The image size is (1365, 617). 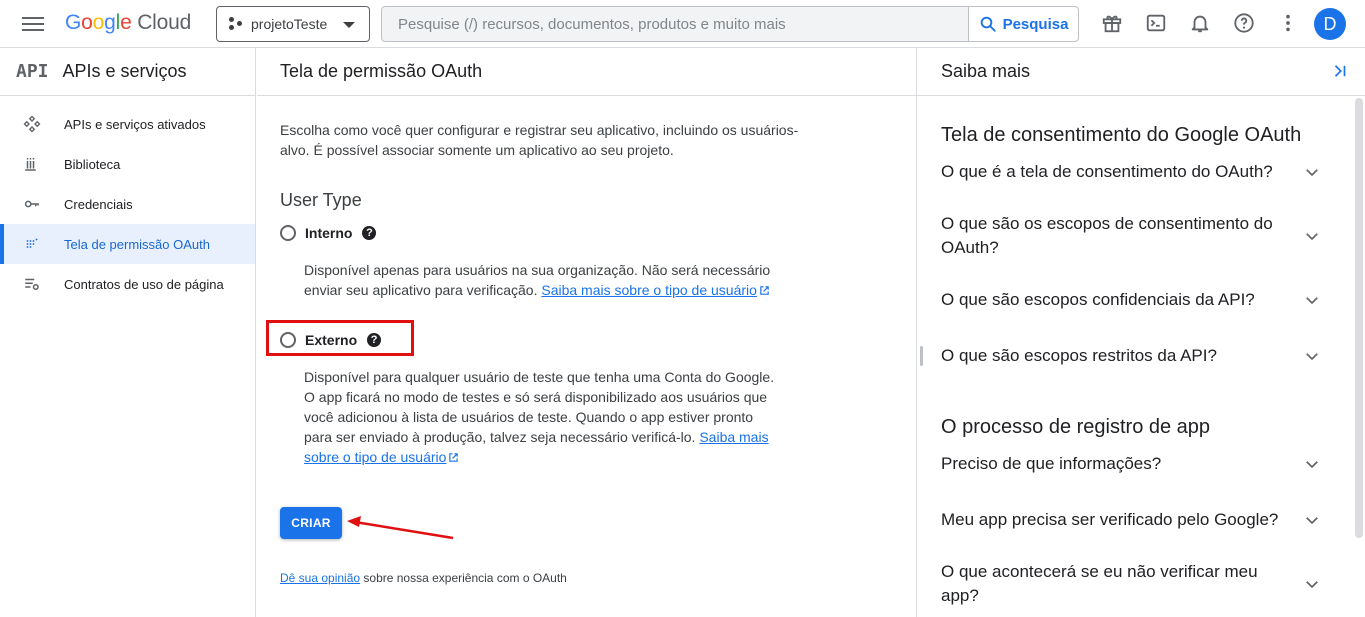 What do you see at coordinates (465, 578) in the screenshot?
I see `feedback-text: sobre nossa experiência com o OAuth` at bounding box center [465, 578].